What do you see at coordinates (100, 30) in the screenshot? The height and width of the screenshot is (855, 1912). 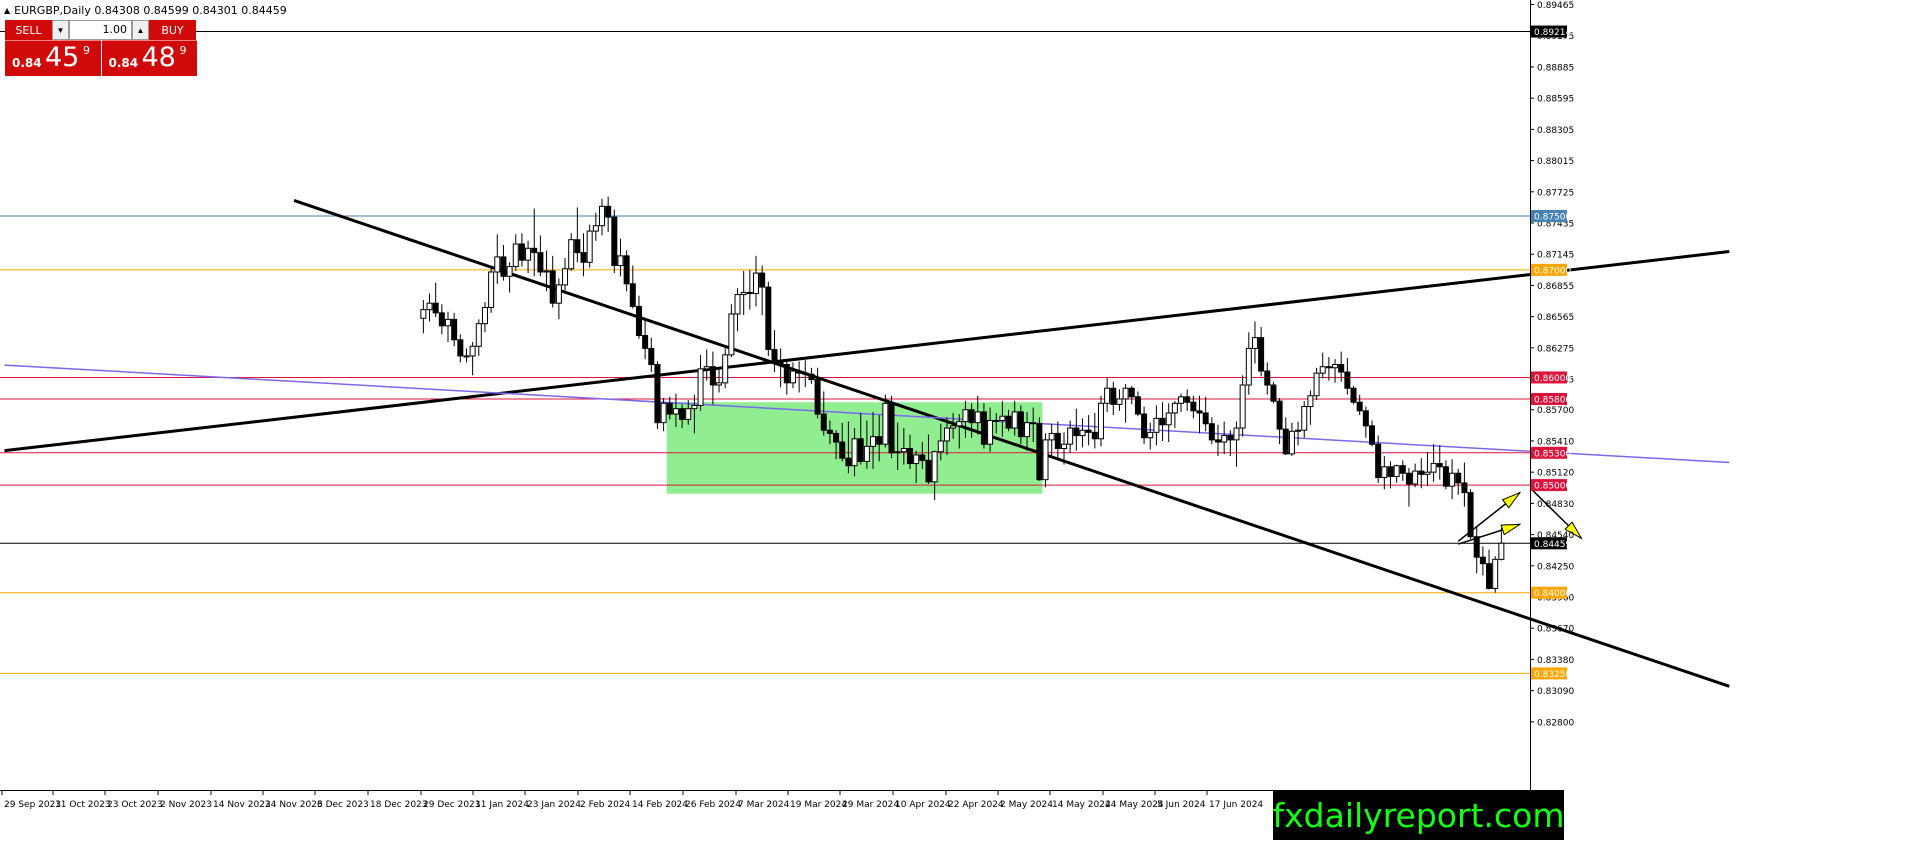 I see `lot-size-input: 1.00` at bounding box center [100, 30].